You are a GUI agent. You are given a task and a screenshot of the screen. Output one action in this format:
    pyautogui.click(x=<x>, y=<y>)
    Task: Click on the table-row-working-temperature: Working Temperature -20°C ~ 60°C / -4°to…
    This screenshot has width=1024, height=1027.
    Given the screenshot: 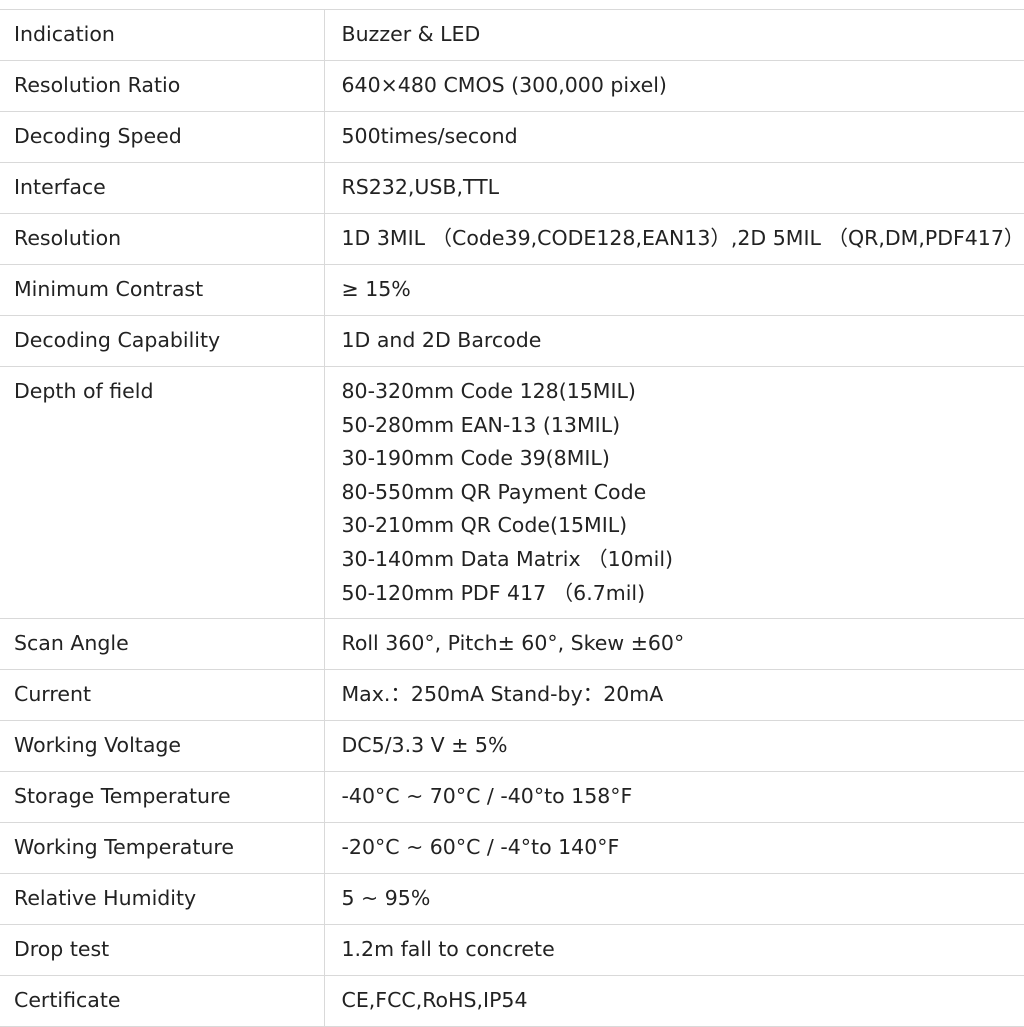 What is the action you would take?
    pyautogui.click(x=512, y=848)
    